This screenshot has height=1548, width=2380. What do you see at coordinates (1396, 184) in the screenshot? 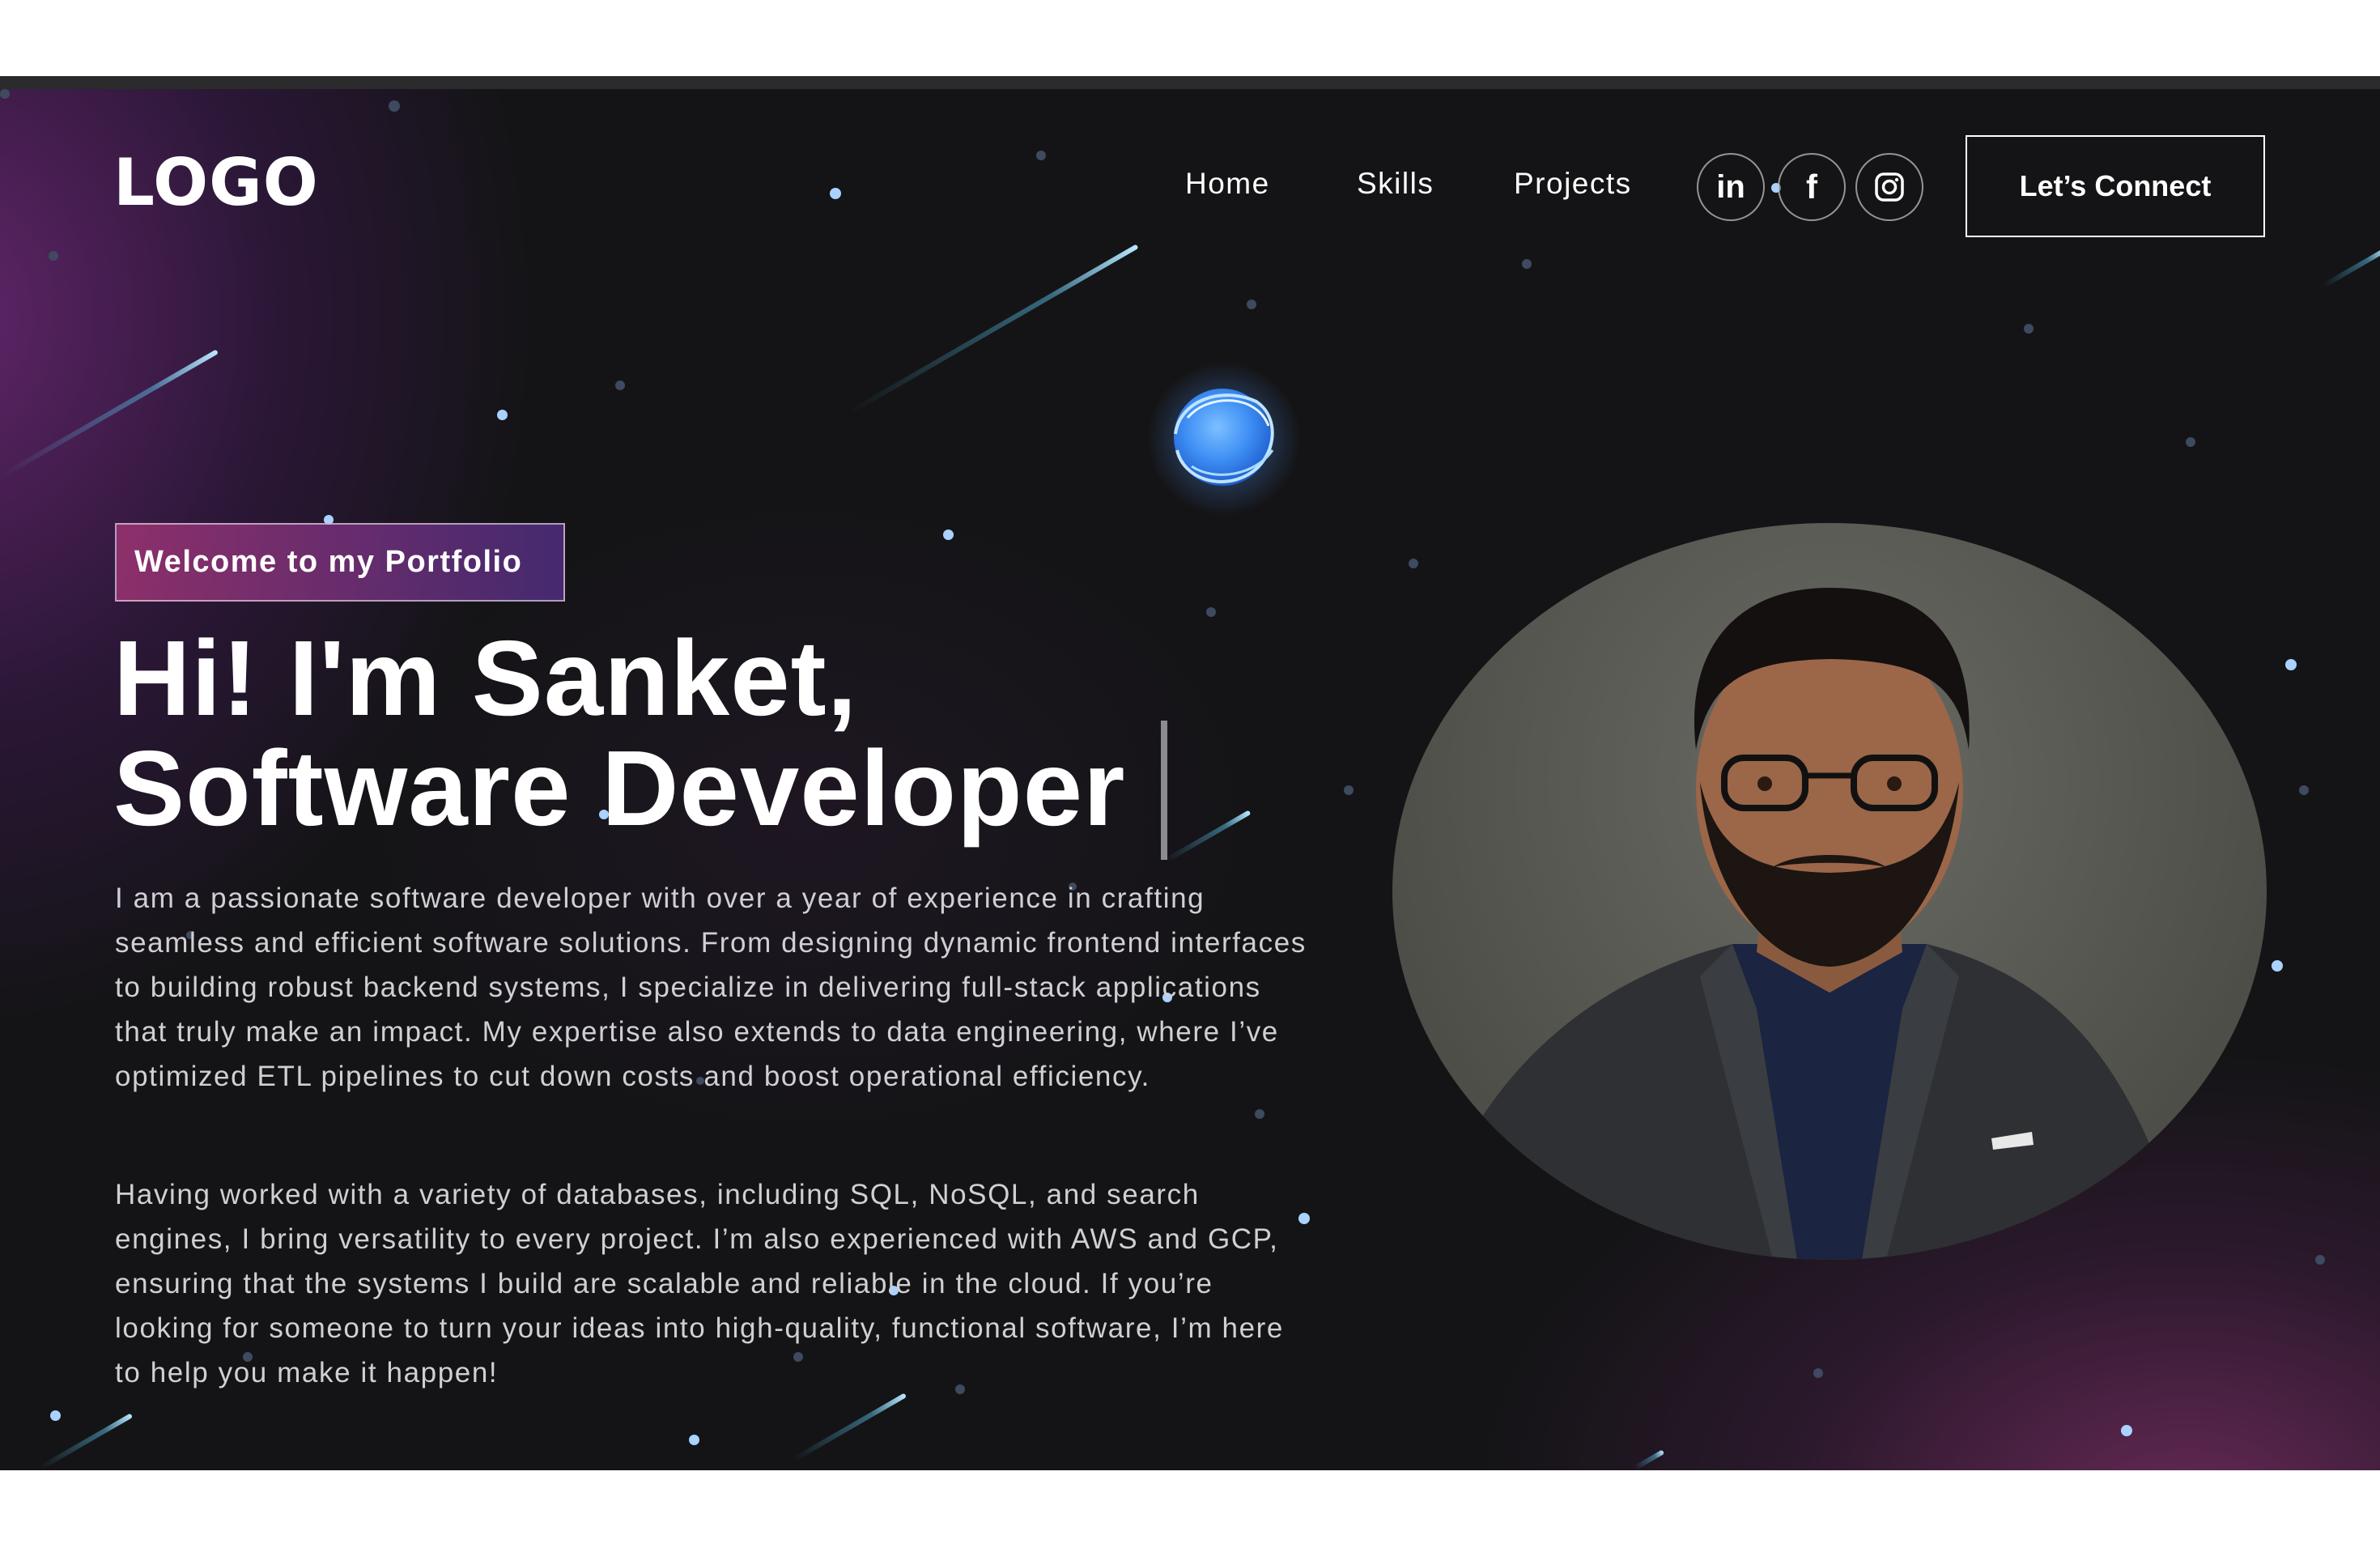
I see `nav-skills: Skills` at bounding box center [1396, 184].